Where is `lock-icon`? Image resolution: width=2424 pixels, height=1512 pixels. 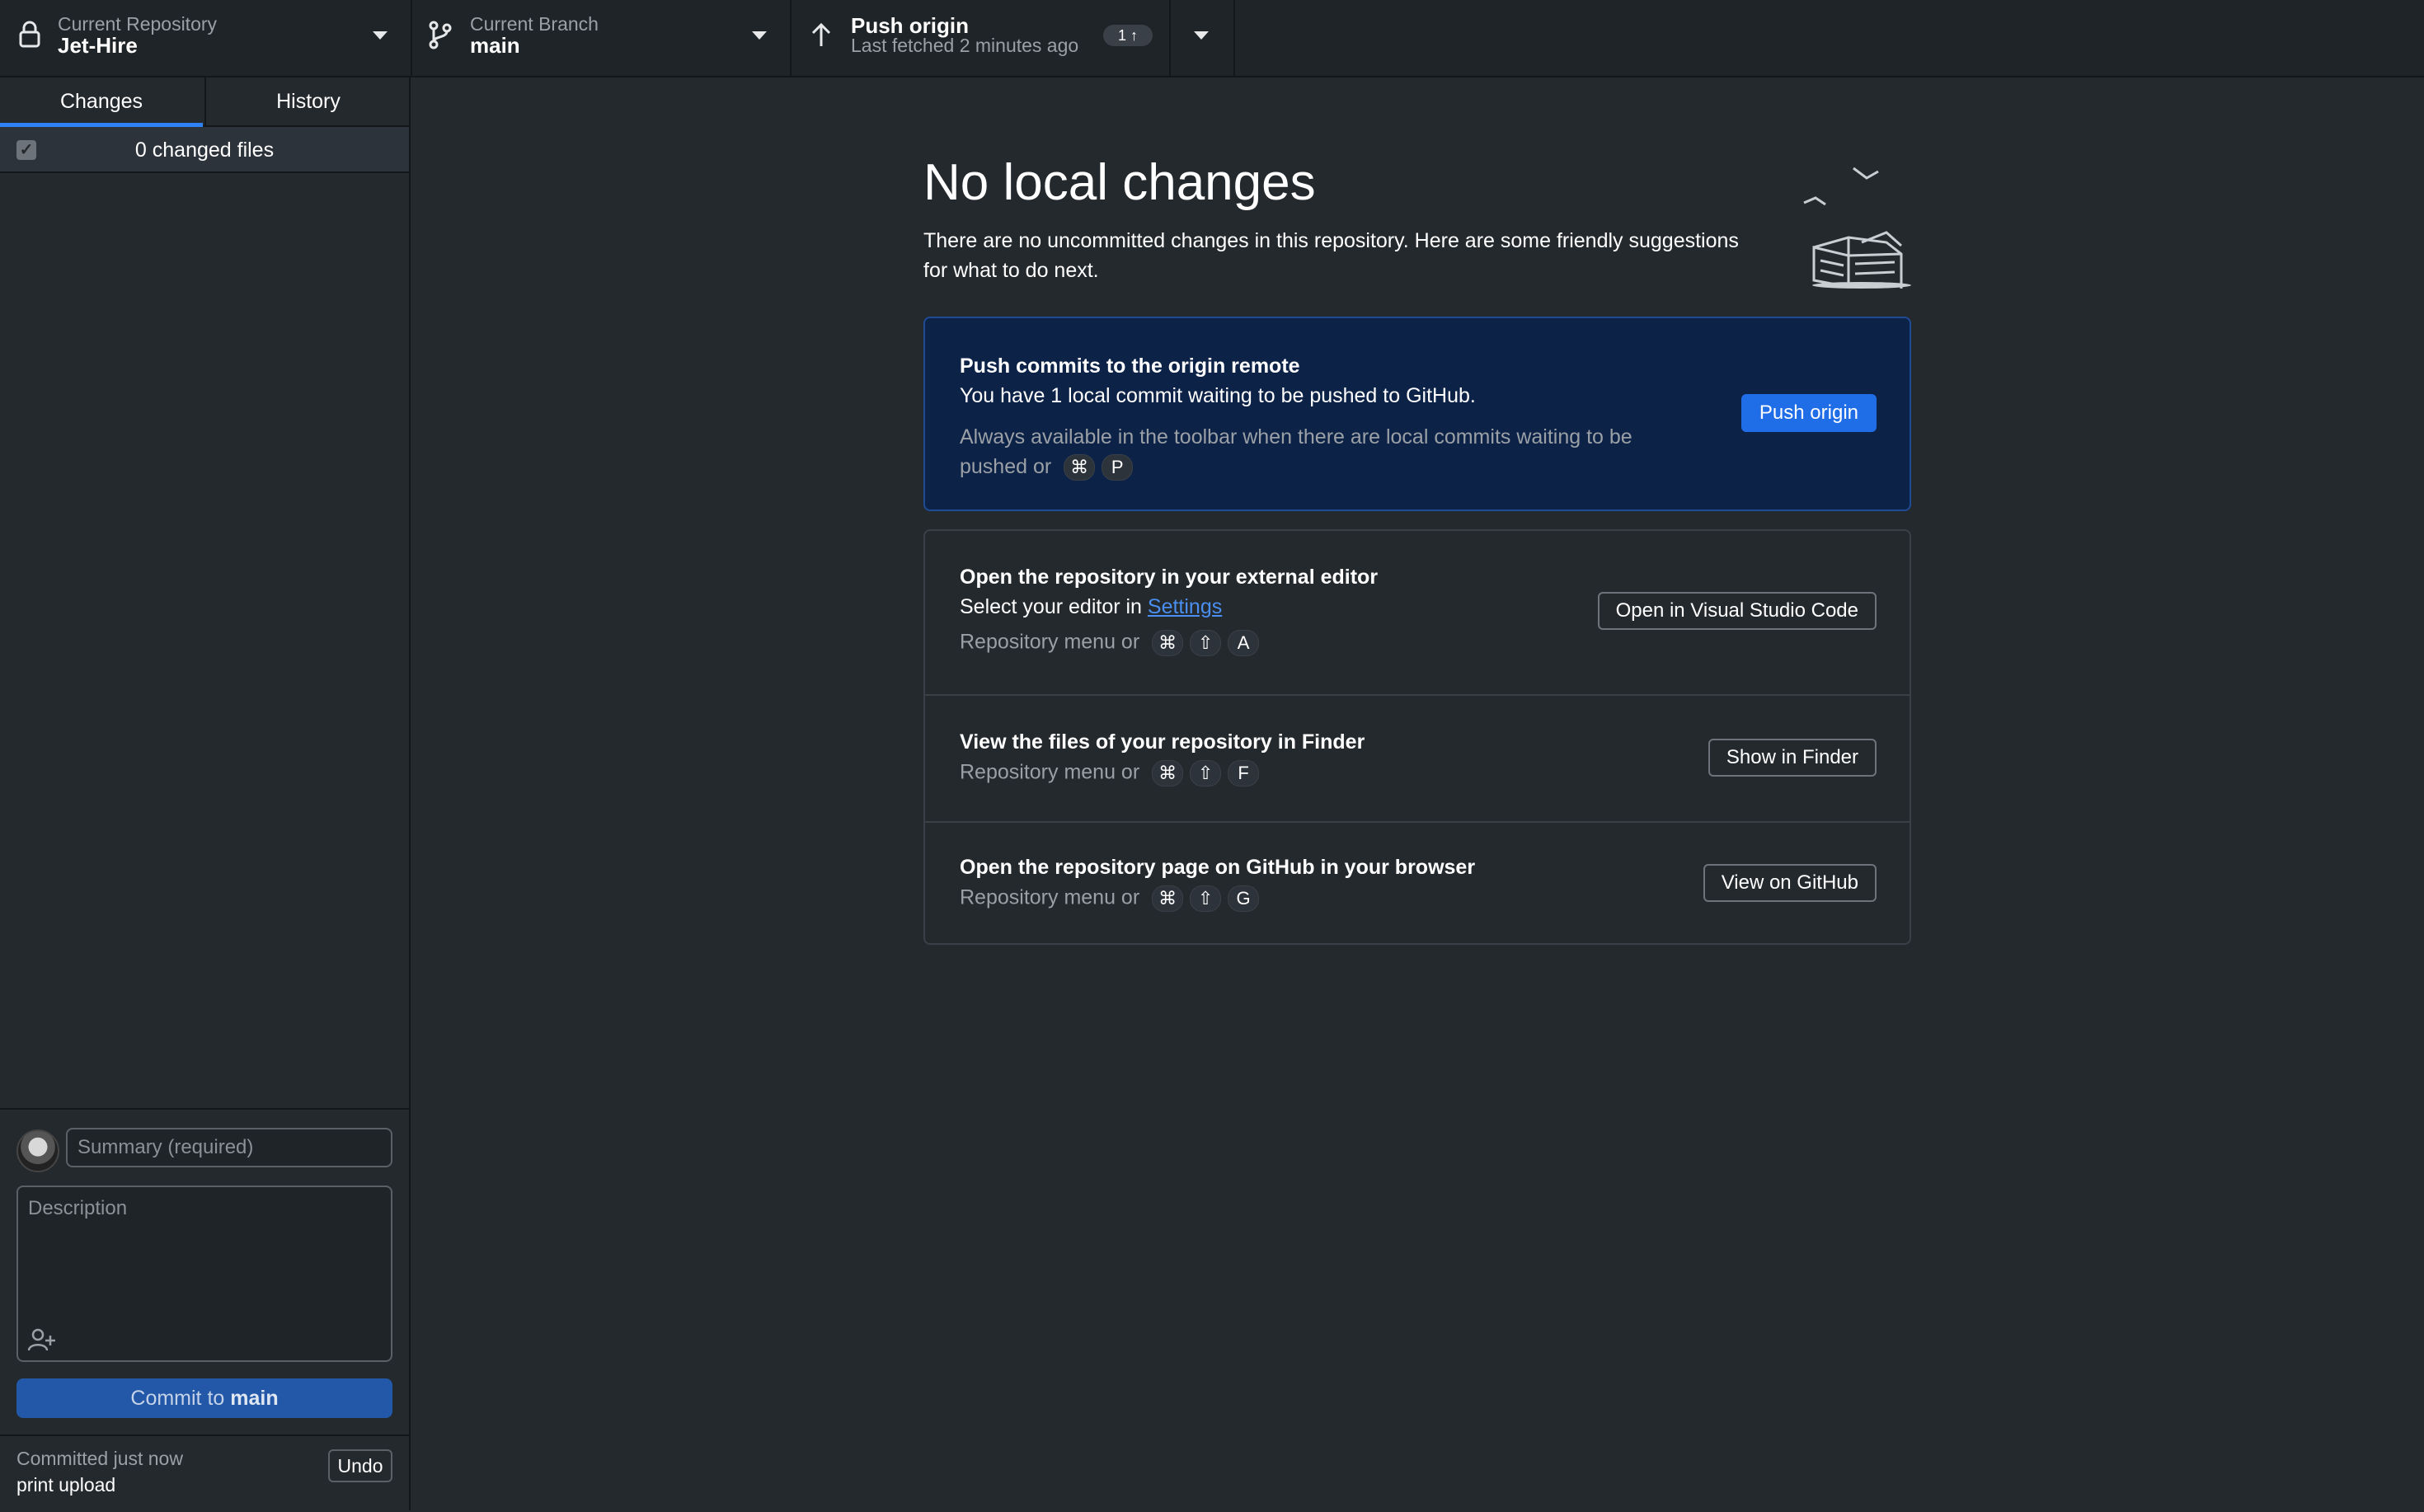
lock-icon is located at coordinates (29, 34).